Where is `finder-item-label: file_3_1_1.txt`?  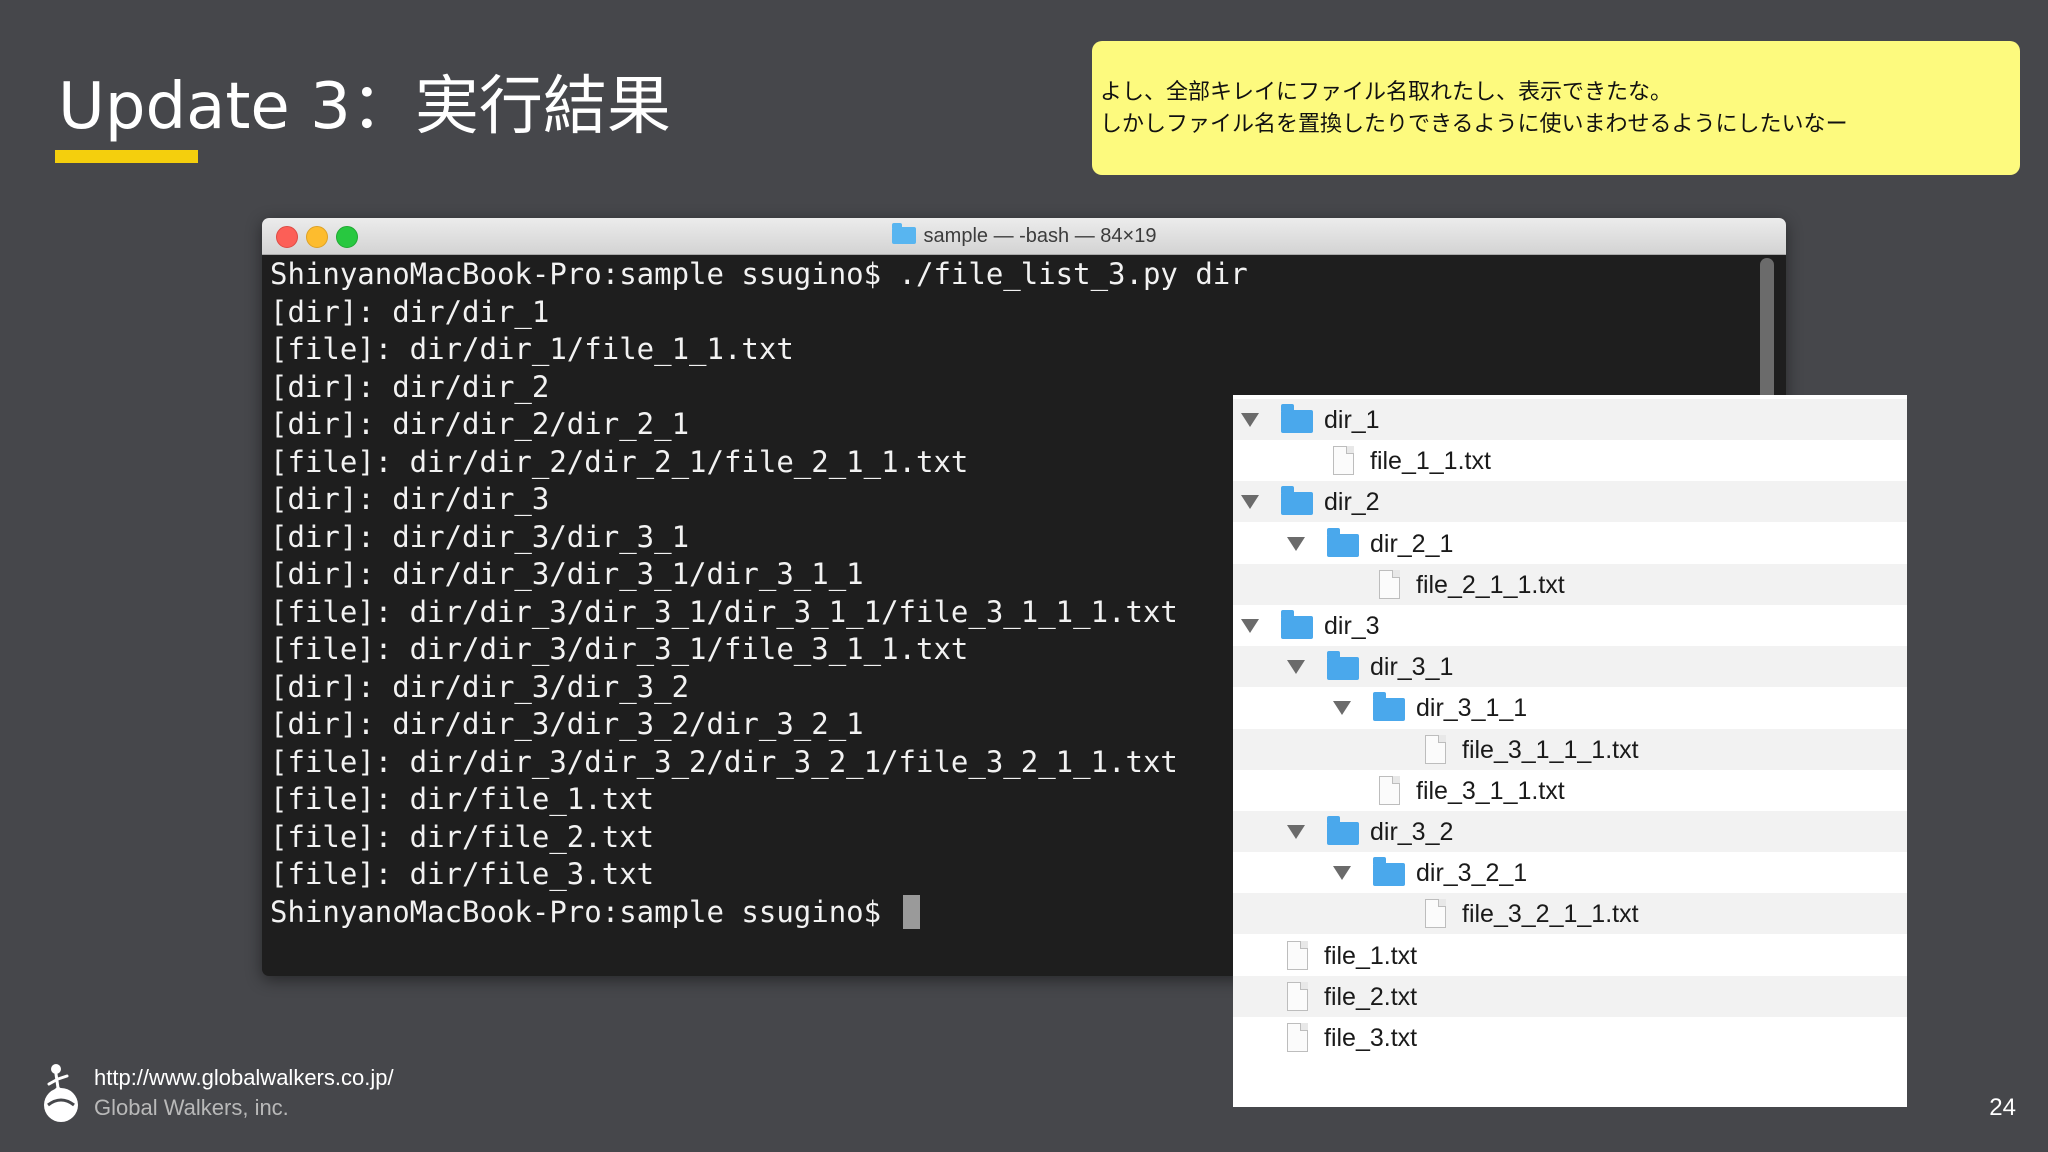 finder-item-label: file_3_1_1.txt is located at coordinates (1490, 790).